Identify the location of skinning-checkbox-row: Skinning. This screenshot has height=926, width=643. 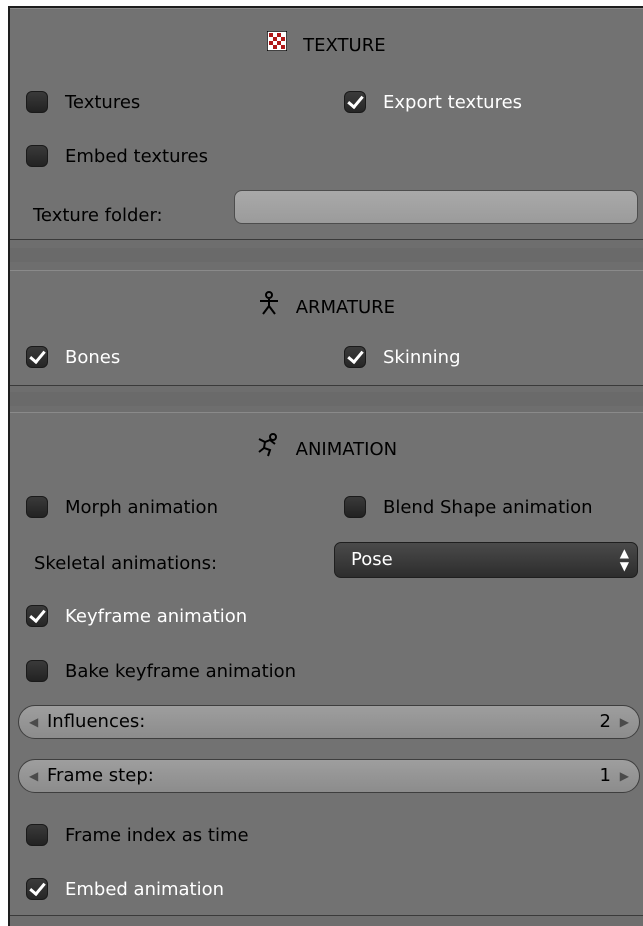
(402, 357).